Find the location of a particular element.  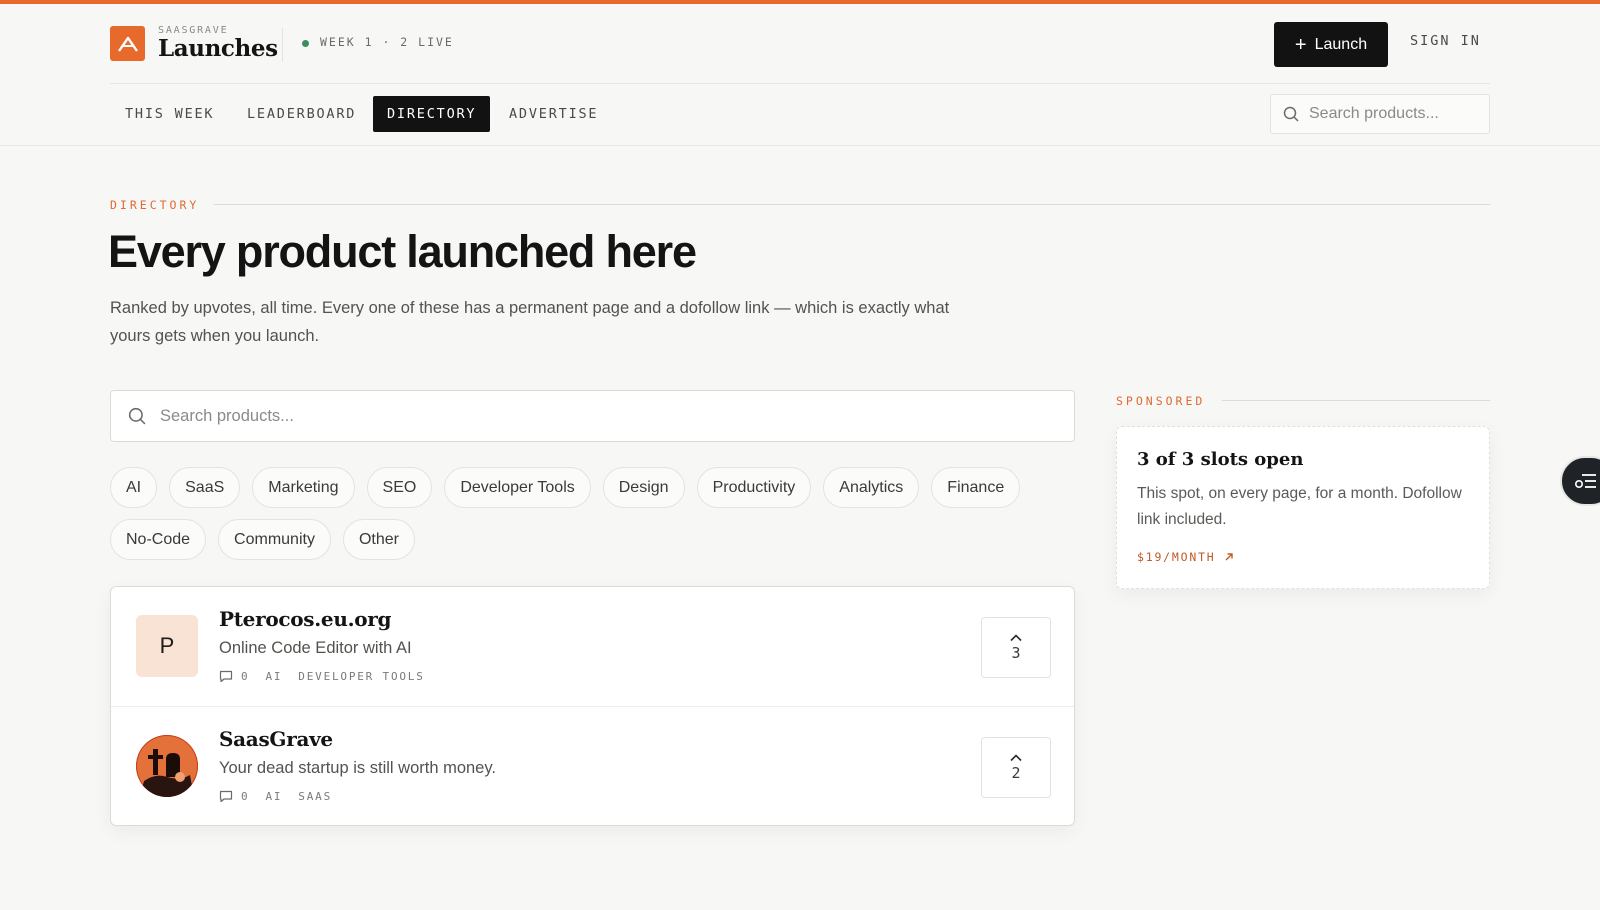

logo-icon is located at coordinates (127, 43).